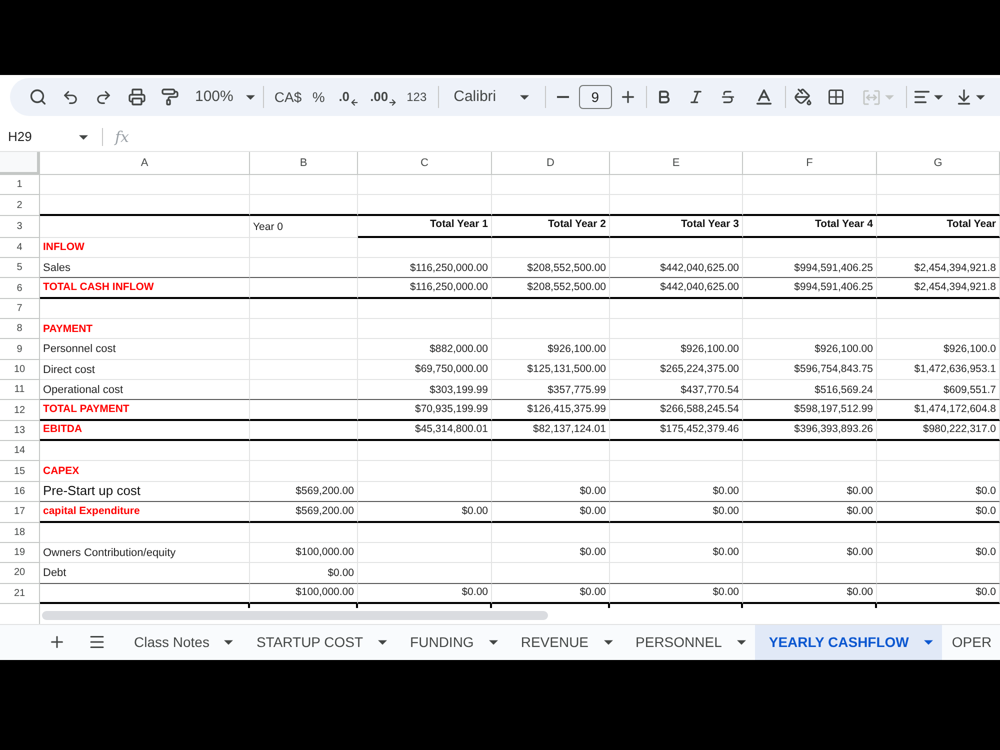 The image size is (1000, 750). Describe the element at coordinates (938, 349) in the screenshot. I see `table-cell: $926,100.0` at that location.